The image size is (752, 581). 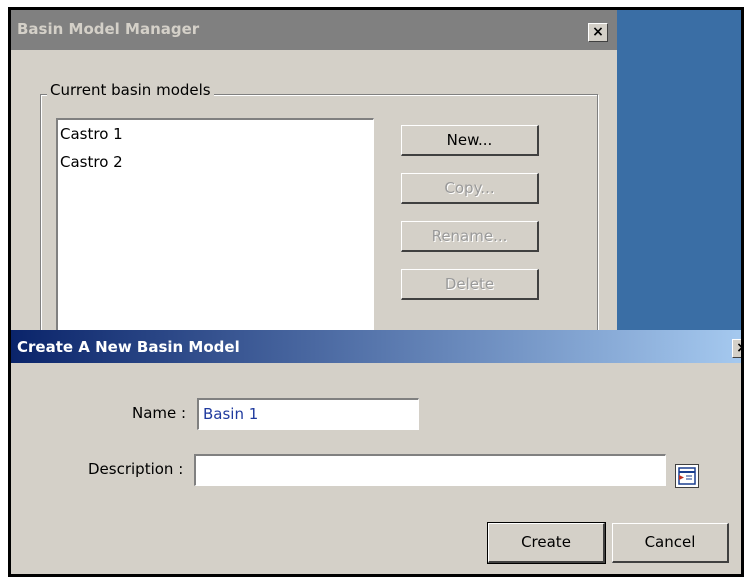 I want to click on manager-title: Basin Model Manager, so click(x=108, y=29).